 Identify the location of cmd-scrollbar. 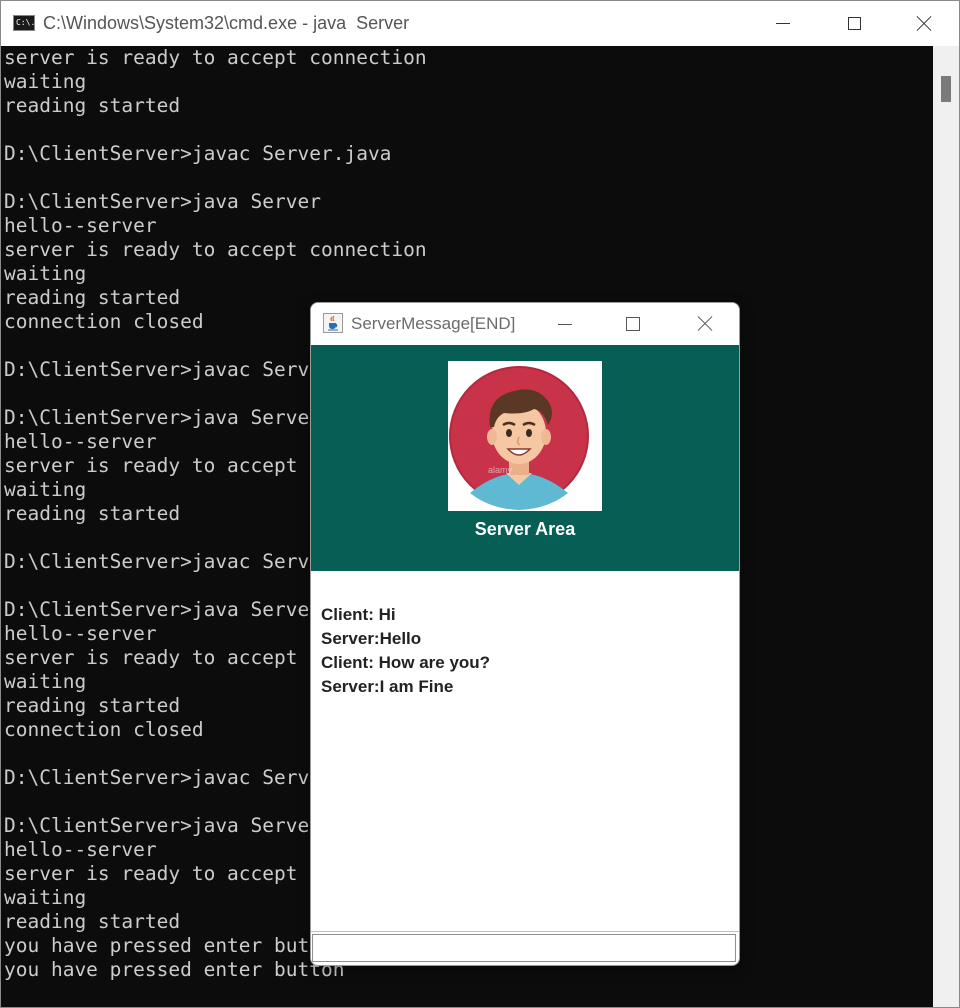
(946, 526).